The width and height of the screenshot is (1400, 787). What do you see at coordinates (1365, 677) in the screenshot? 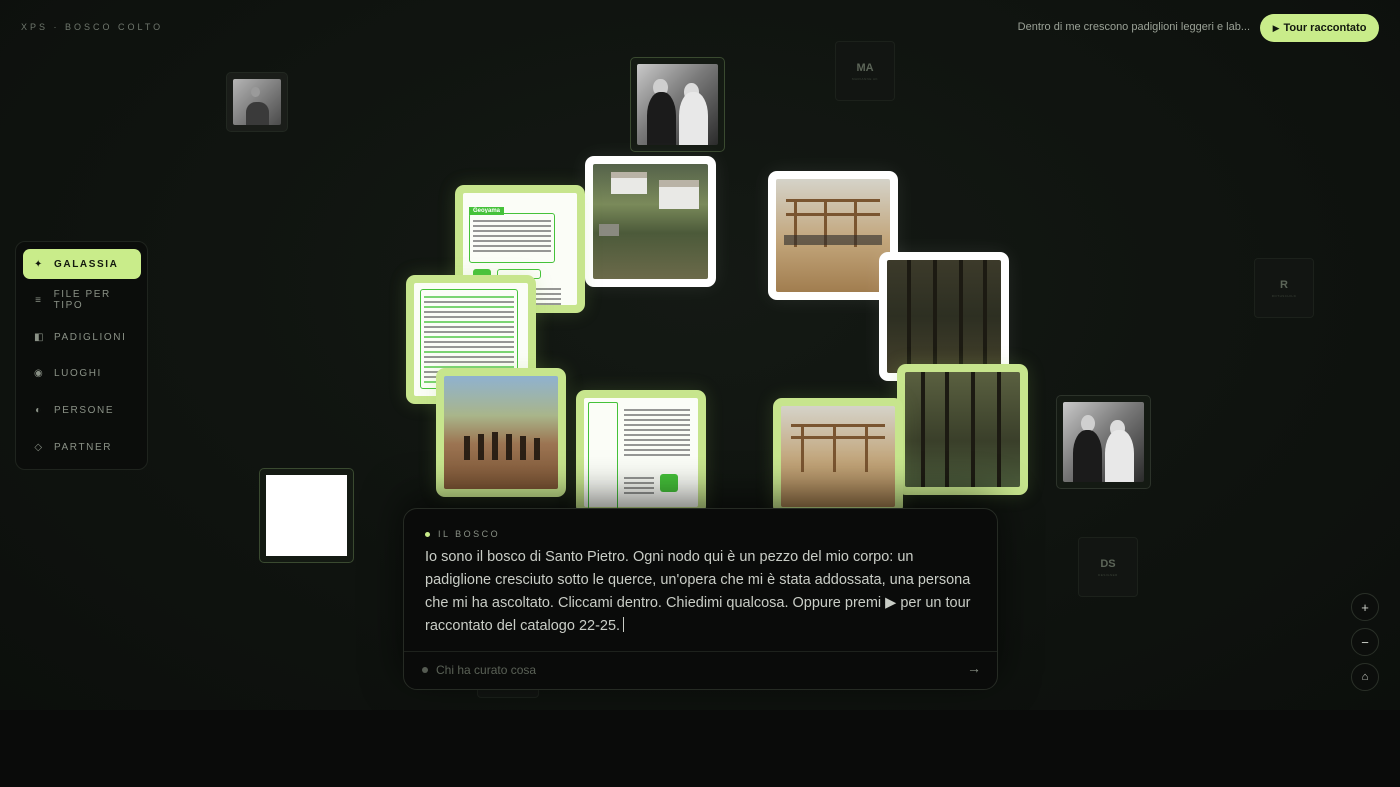
I see `home-button: ⌂` at bounding box center [1365, 677].